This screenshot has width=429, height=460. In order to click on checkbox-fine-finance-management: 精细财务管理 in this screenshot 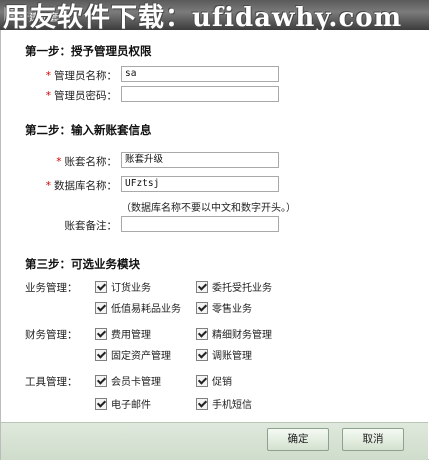, I will do `click(234, 333)`.